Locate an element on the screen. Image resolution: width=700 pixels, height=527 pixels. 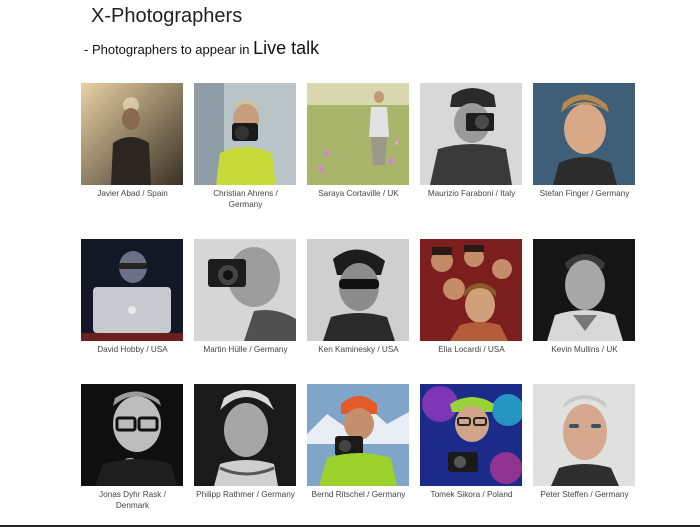
photographer-card: Saraya Cortaville / UK is located at coordinates (358, 141).